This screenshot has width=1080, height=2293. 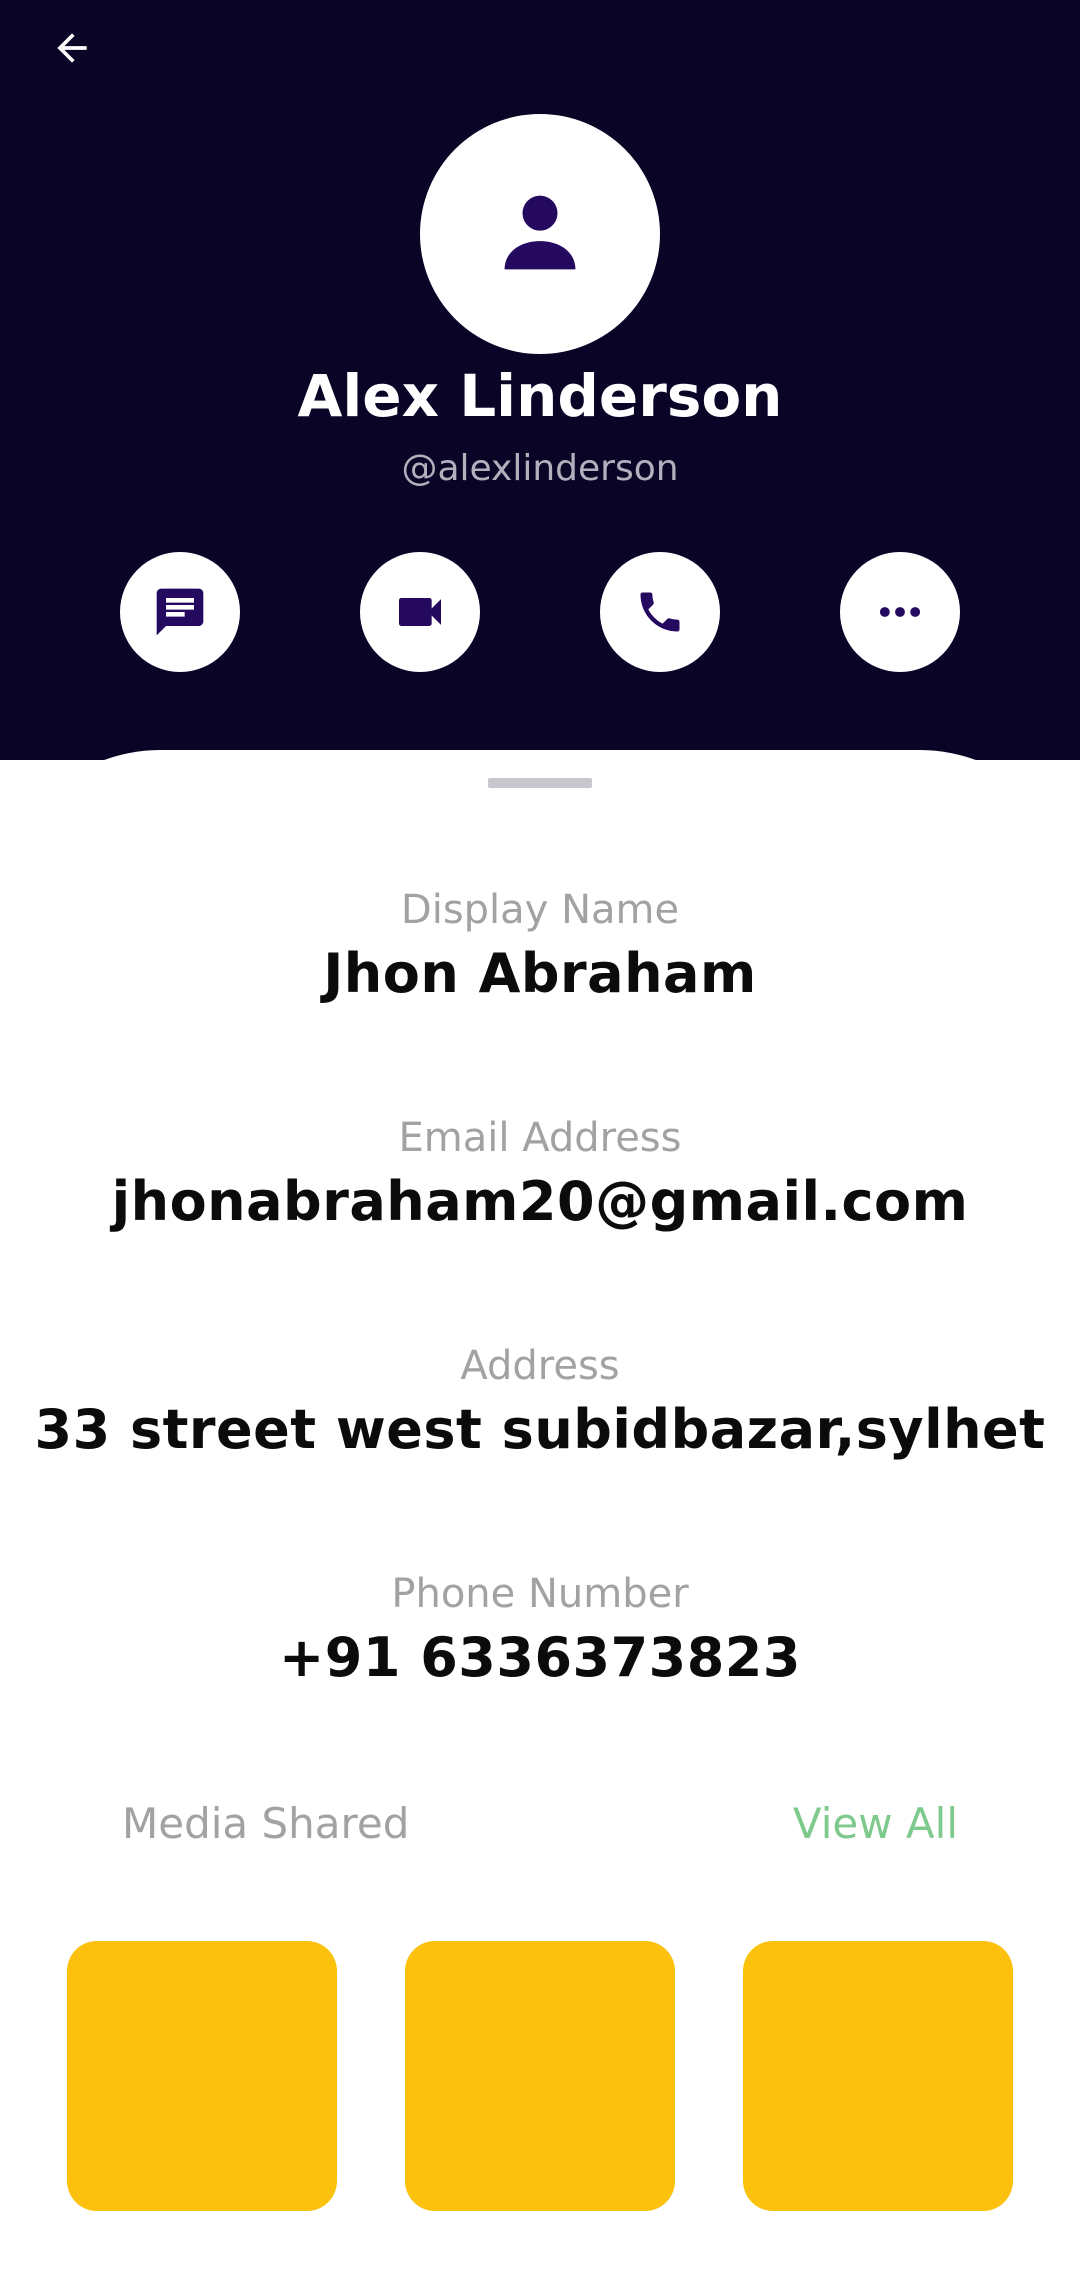 I want to click on arrow-left-icon, so click(x=72, y=48).